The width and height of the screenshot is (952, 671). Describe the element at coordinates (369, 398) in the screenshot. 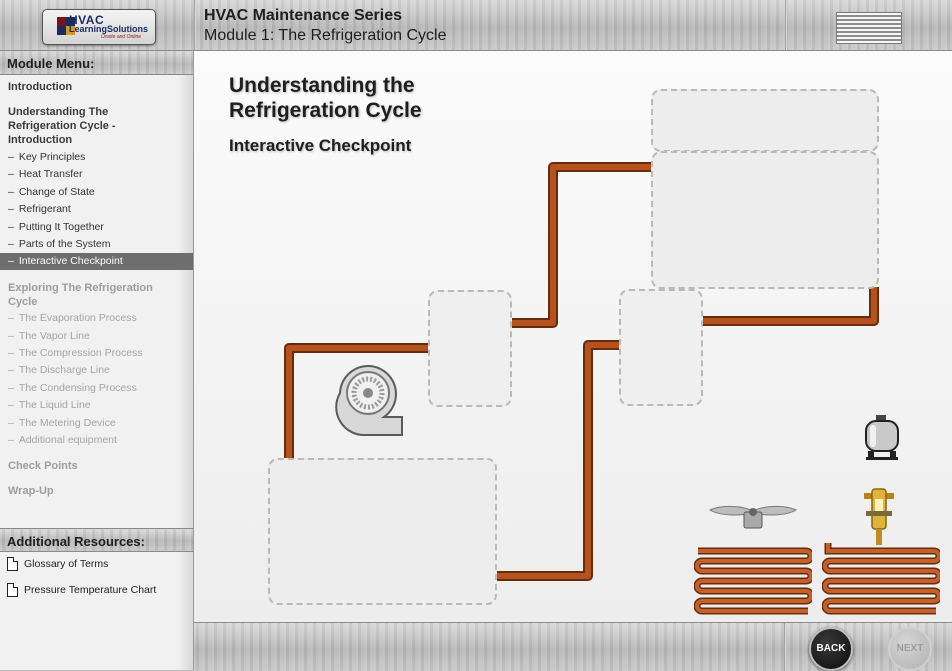

I see `blower-wheel-icon` at that location.